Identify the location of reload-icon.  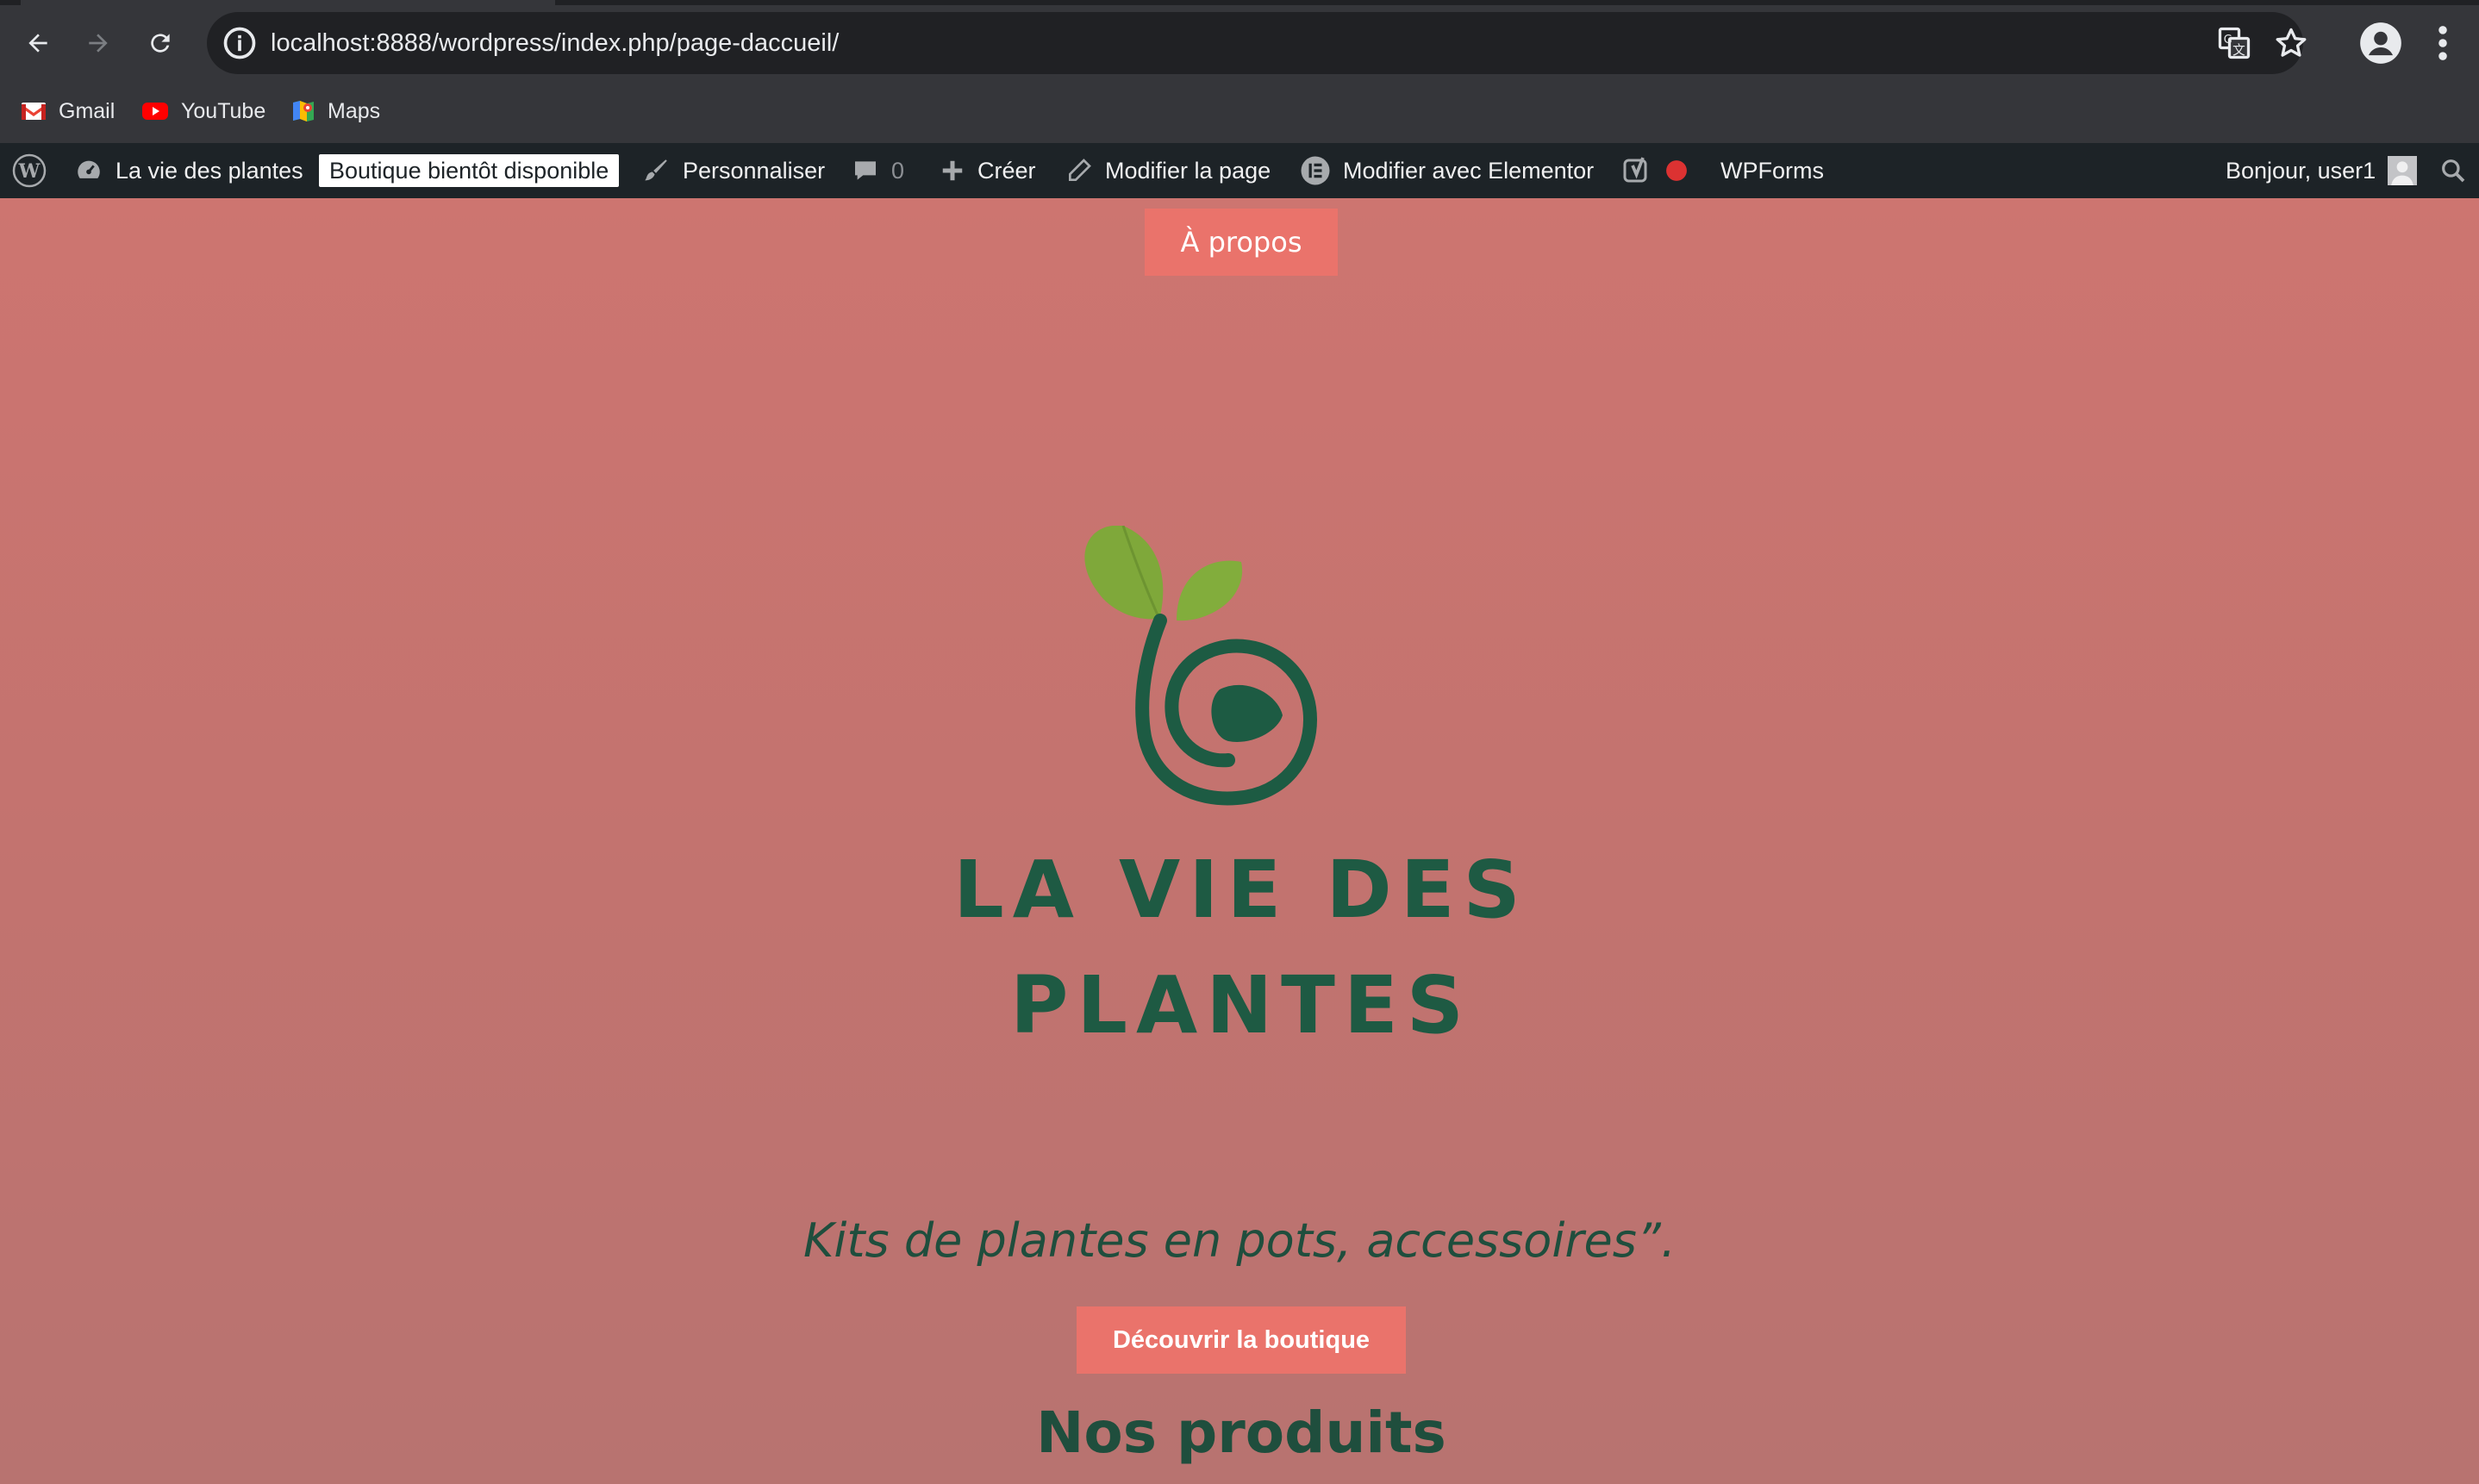
(160, 44).